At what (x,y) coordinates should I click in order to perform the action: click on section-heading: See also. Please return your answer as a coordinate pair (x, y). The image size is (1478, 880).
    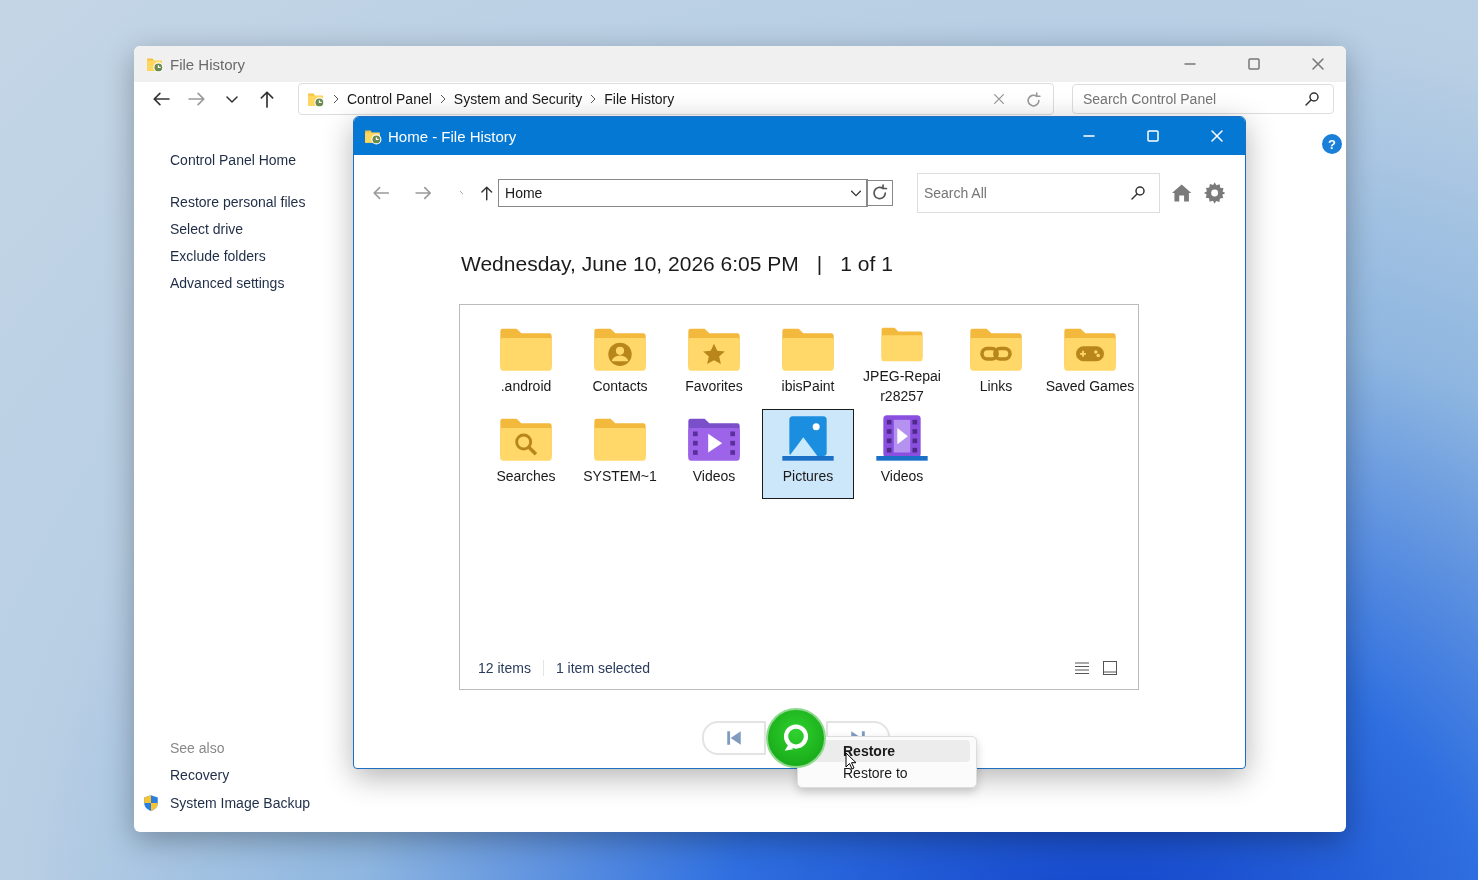
    Looking at the image, I should click on (197, 748).